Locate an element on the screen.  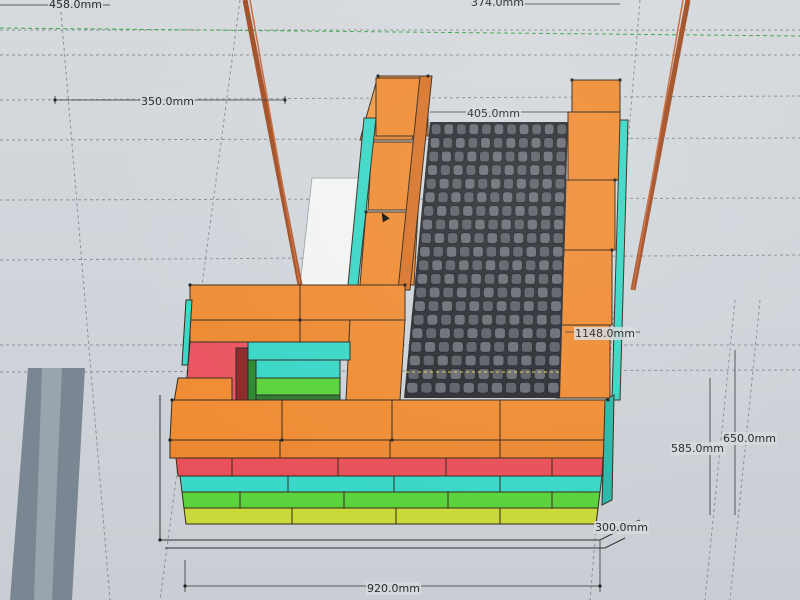
dimension-label-458: 458.0mm is located at coordinates (75, 5).